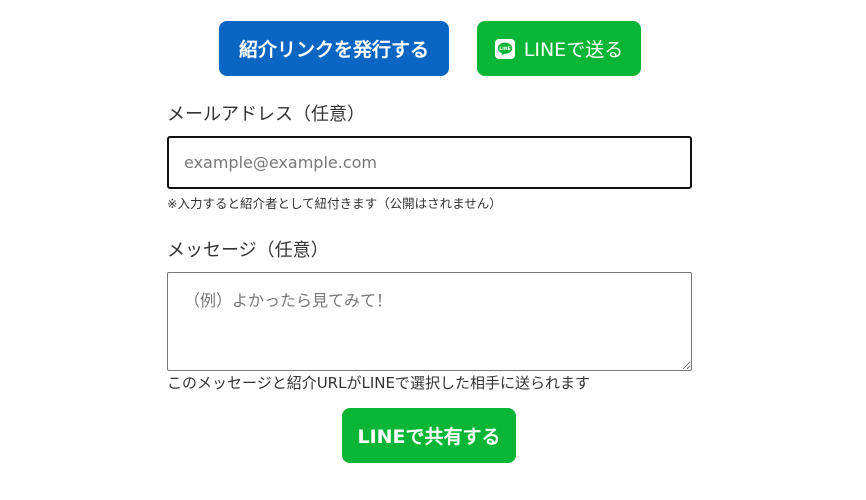 The height and width of the screenshot is (500, 866). I want to click on issue-referral-link-button: 紹介リンクを発行する, so click(334, 48).